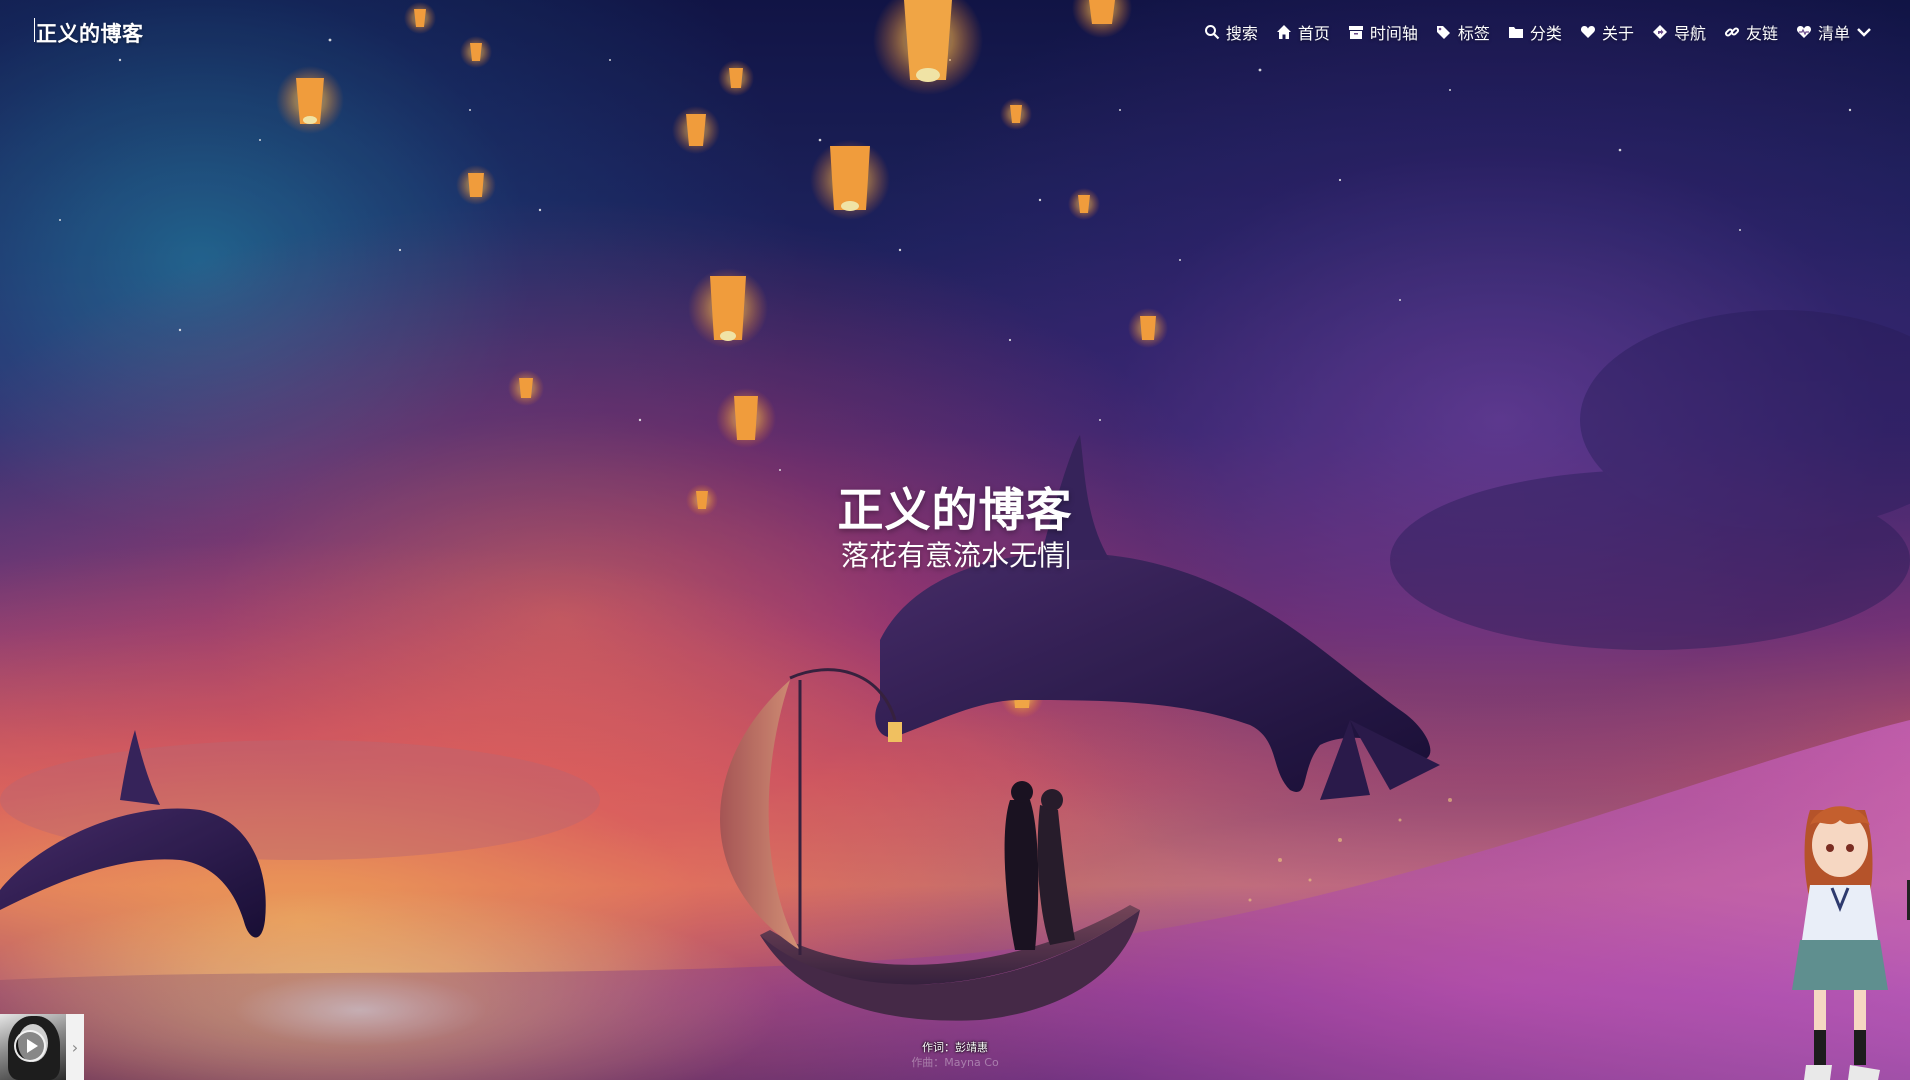 Image resolution: width=1910 pixels, height=1080 pixels. Describe the element at coordinates (34, 30) in the screenshot. I see `brand-cursor` at that location.